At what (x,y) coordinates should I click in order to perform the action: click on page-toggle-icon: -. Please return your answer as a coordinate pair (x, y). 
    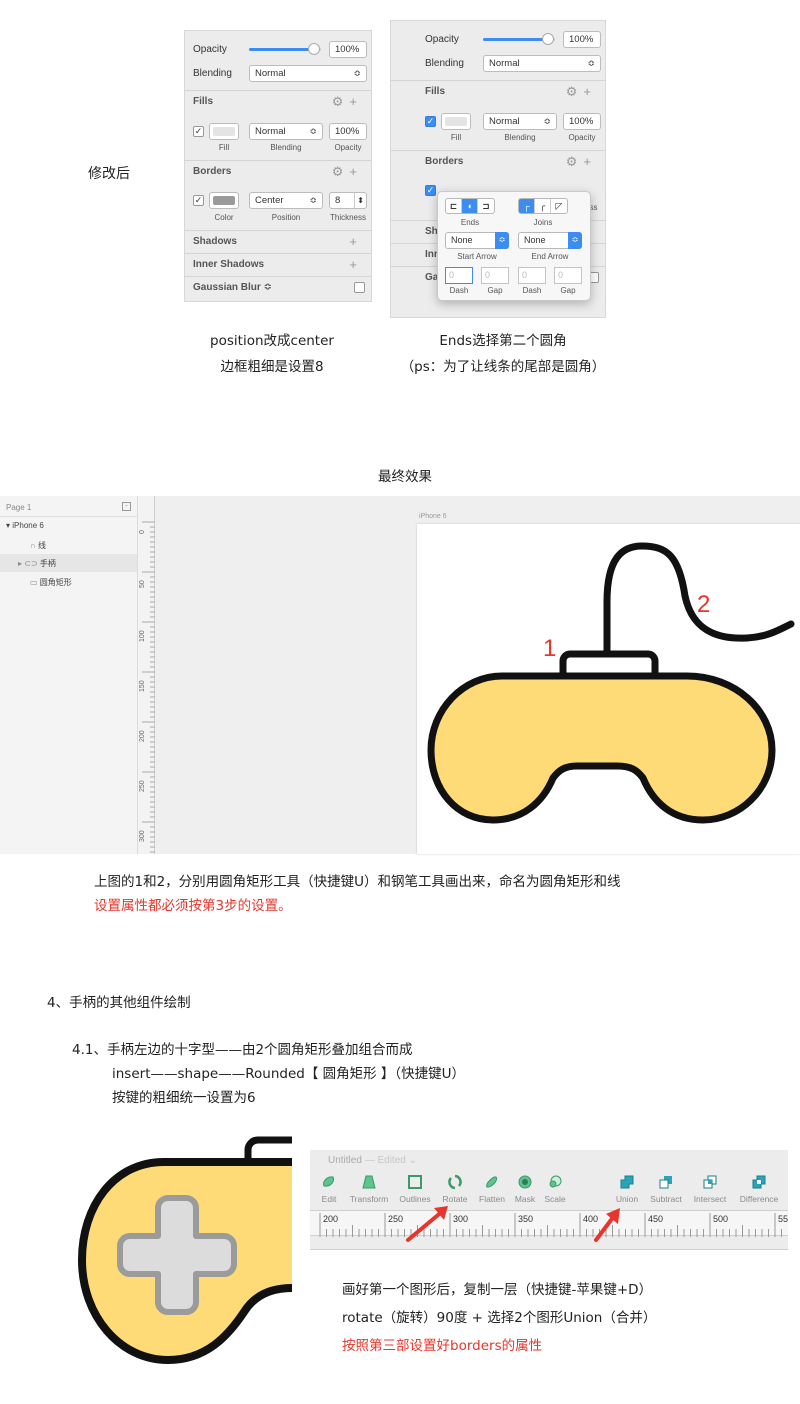
    Looking at the image, I should click on (126, 506).